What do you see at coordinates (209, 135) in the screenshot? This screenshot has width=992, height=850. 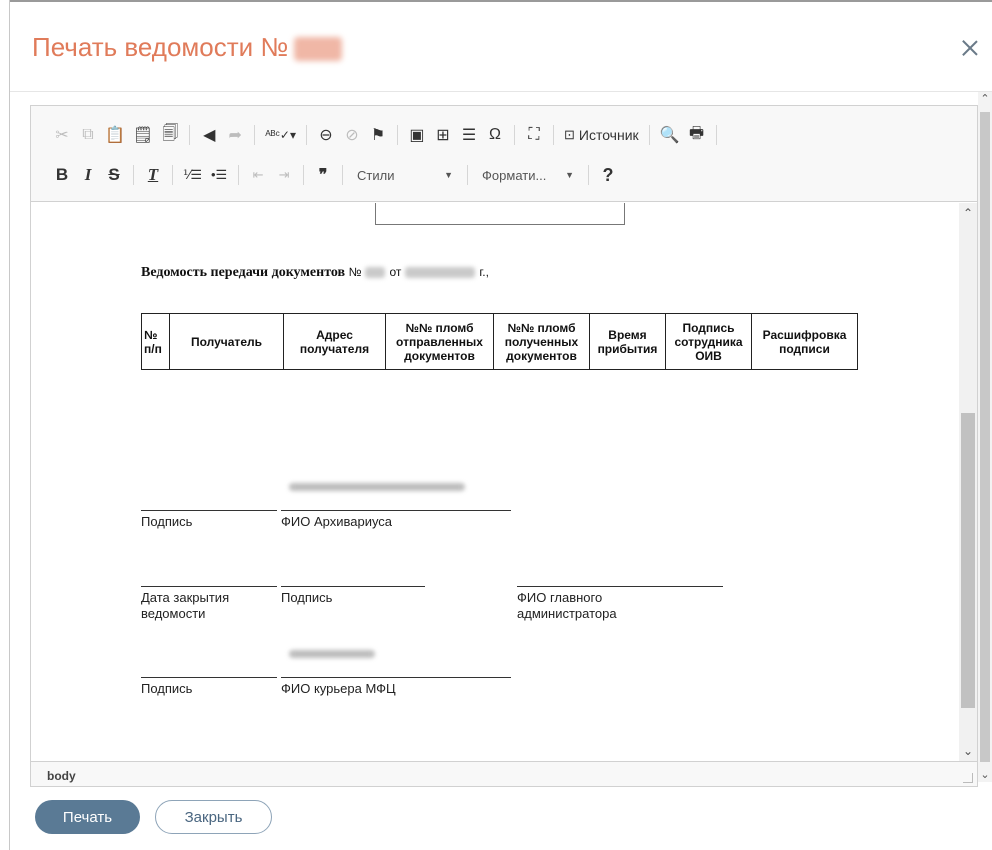 I see `undo-icon: ◀` at bounding box center [209, 135].